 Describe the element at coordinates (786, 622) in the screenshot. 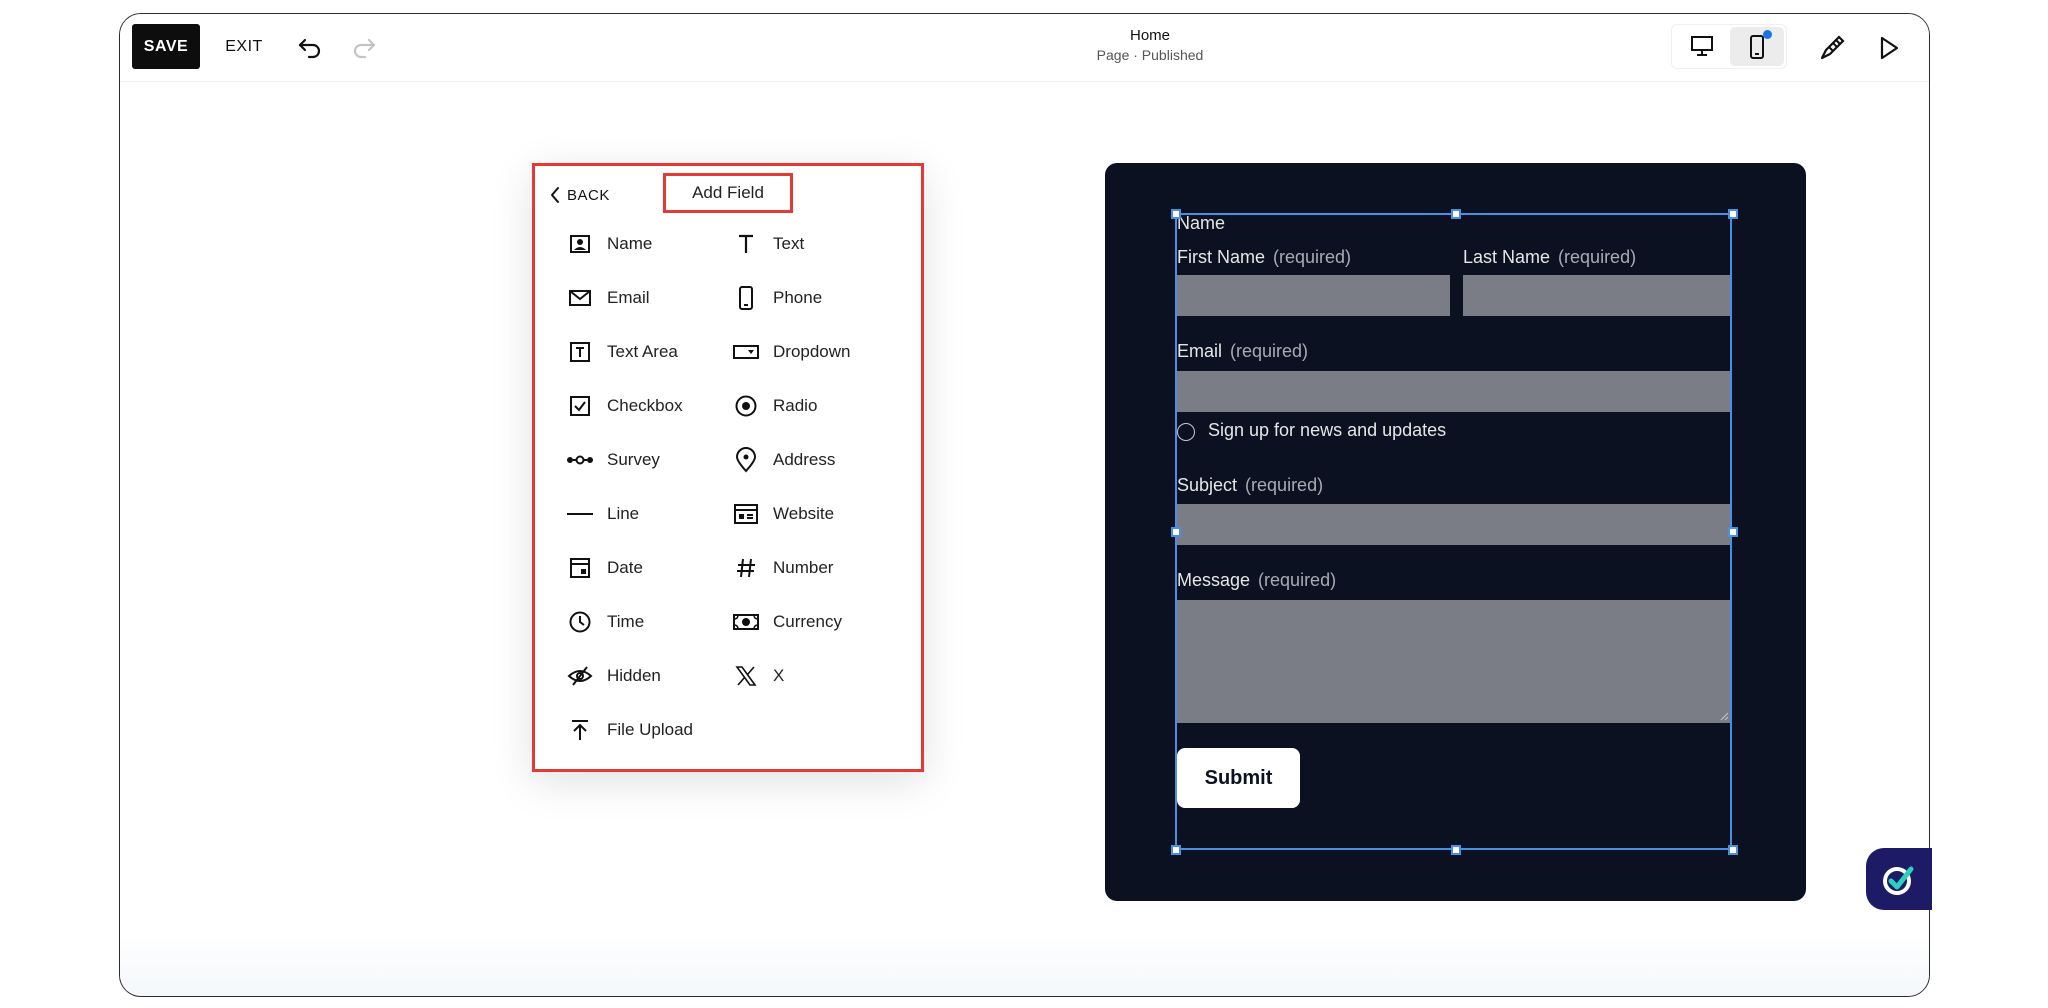

I see `field-option-currency: Currency` at that location.